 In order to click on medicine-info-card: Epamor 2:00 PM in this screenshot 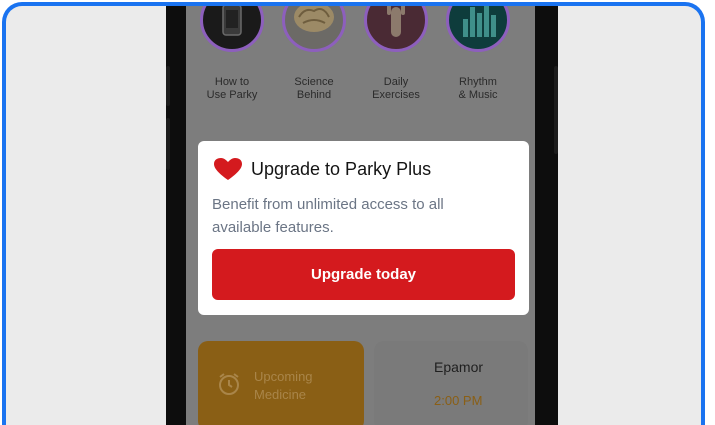, I will do `click(451, 383)`.